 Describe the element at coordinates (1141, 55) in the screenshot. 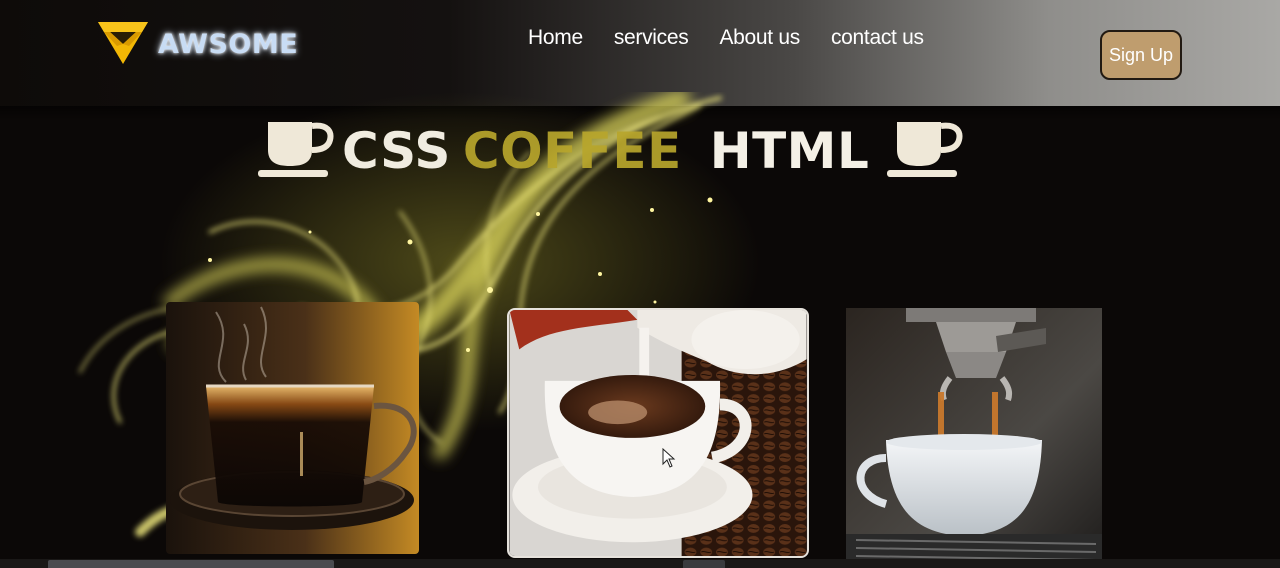

I see `sign-up-button: Sign Up` at that location.